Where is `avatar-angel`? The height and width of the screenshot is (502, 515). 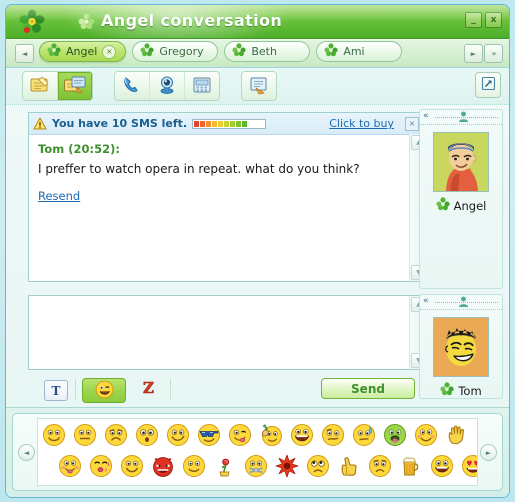
avatar-angel is located at coordinates (461, 162).